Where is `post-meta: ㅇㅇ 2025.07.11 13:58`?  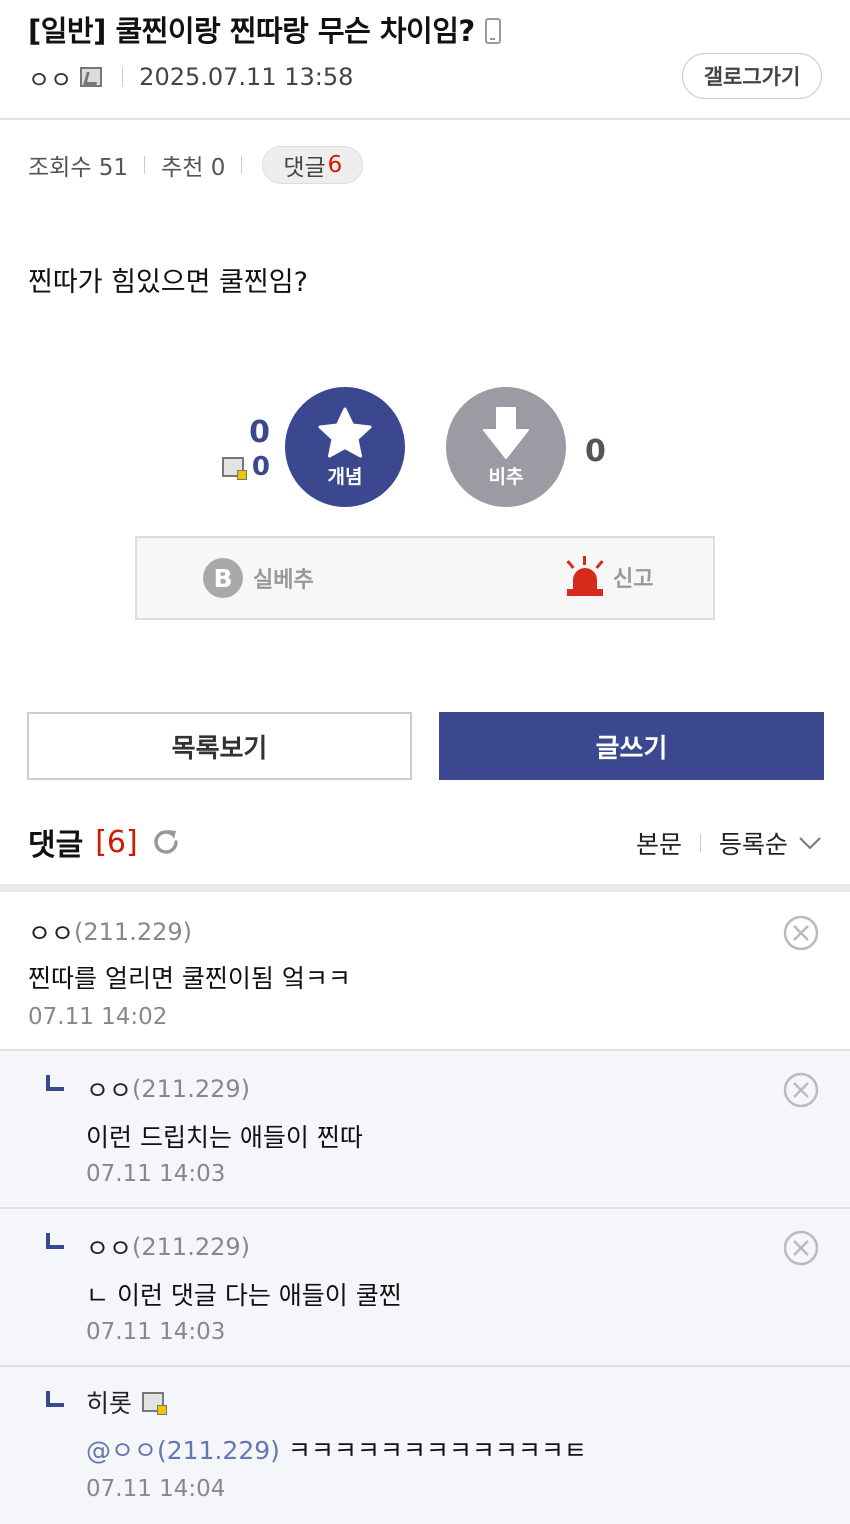 post-meta: ㅇㅇ 2025.07.11 13:58 is located at coordinates (190, 77).